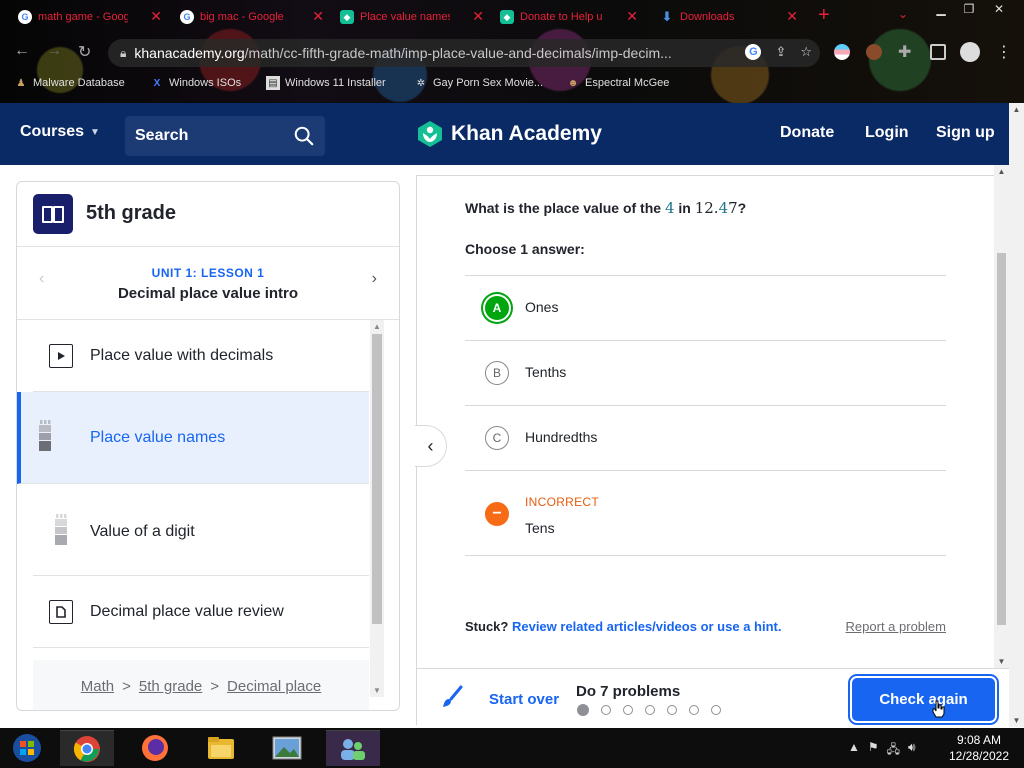  I want to click on browser-tab-3: ◆ Place value names ✕, so click(405, 17).